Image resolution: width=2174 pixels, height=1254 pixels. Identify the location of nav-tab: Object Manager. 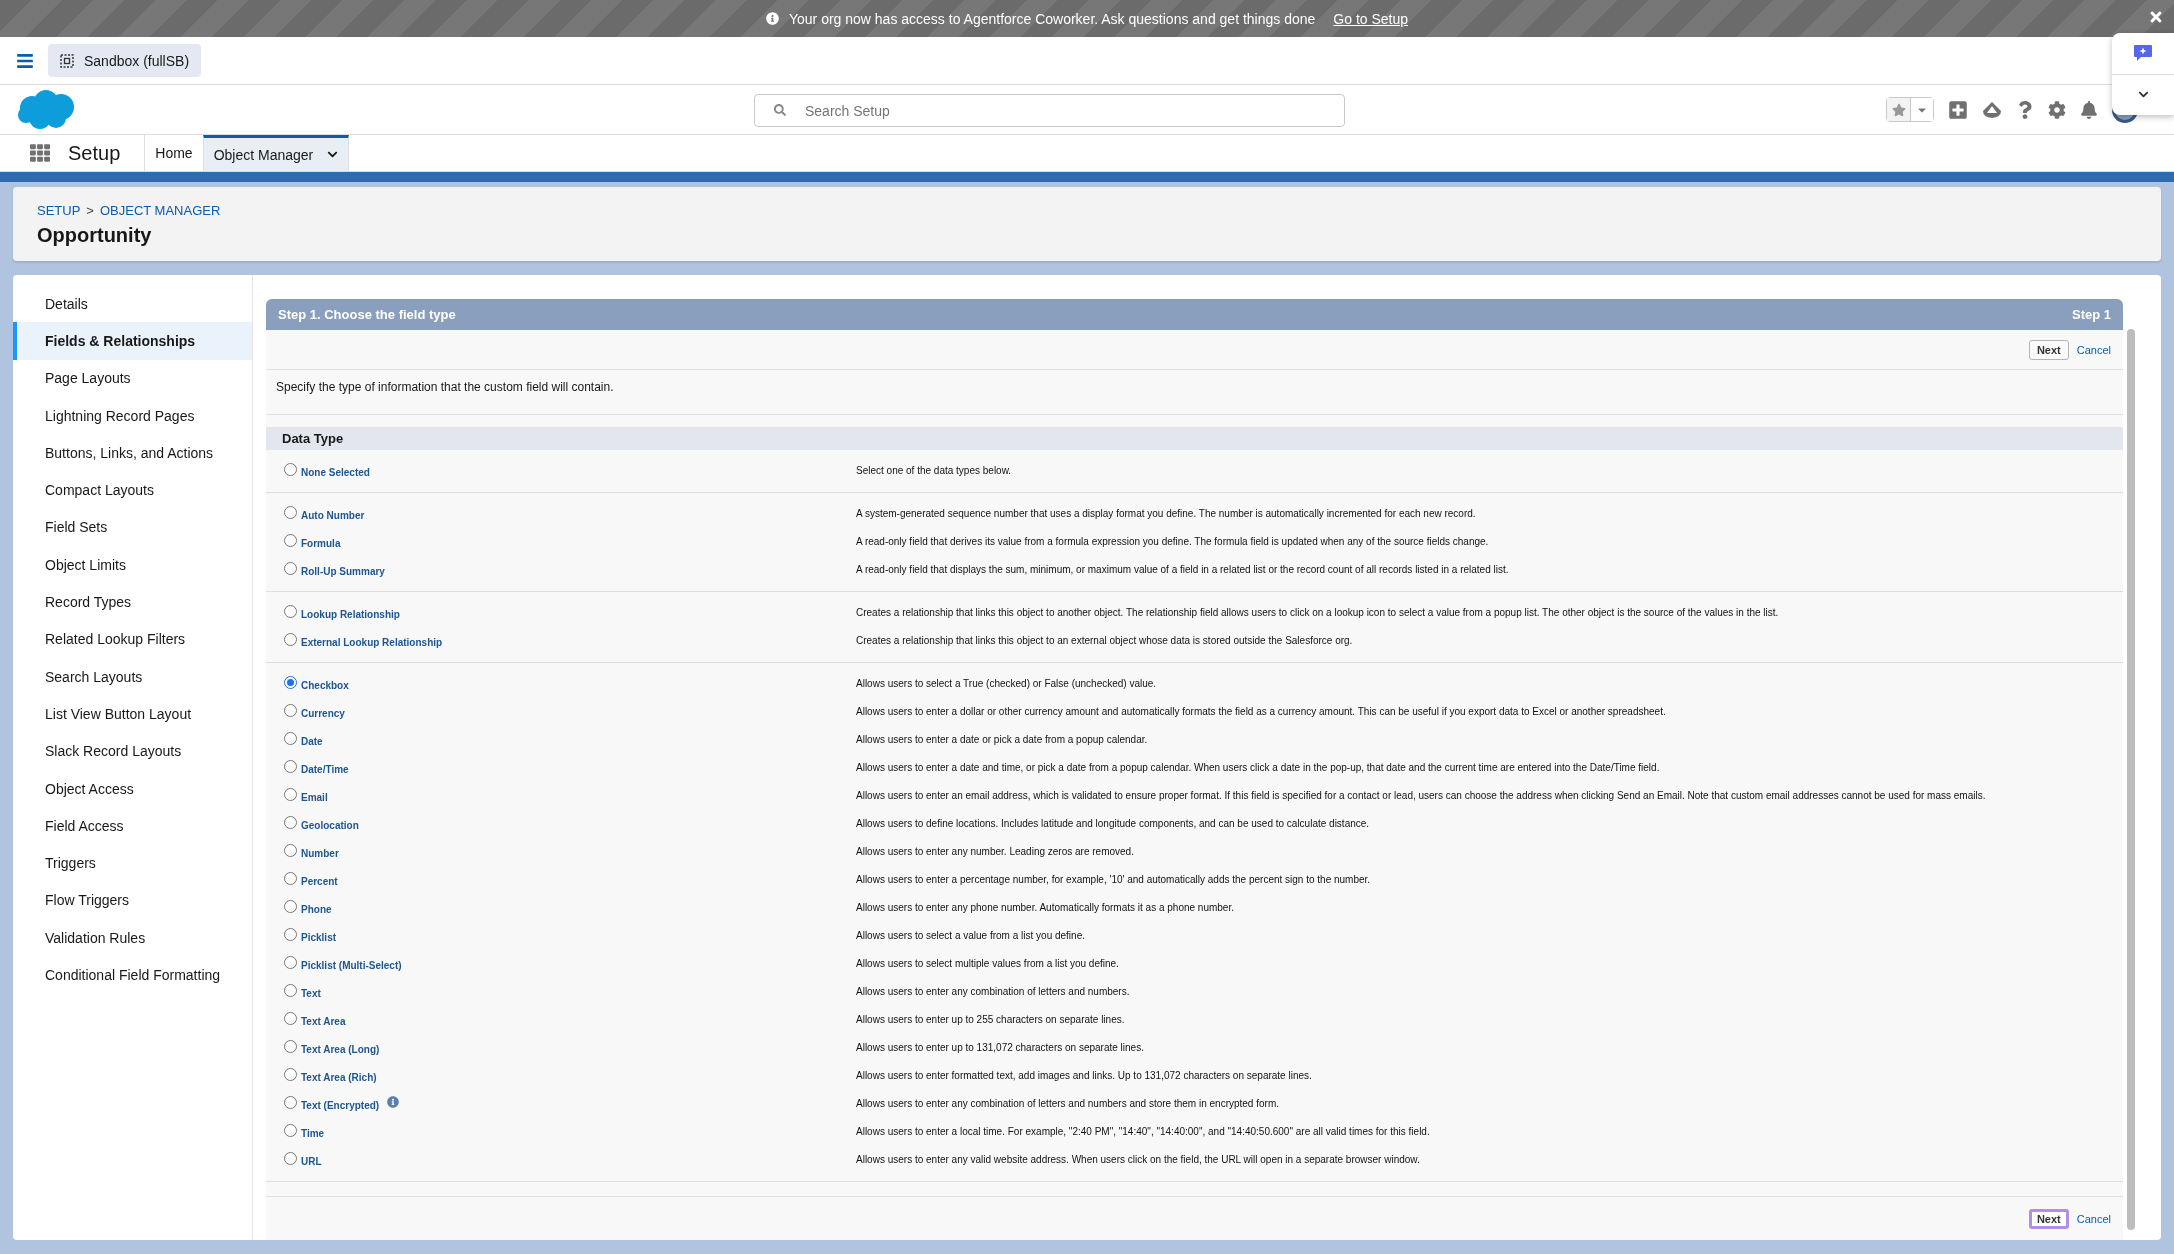
(276, 153).